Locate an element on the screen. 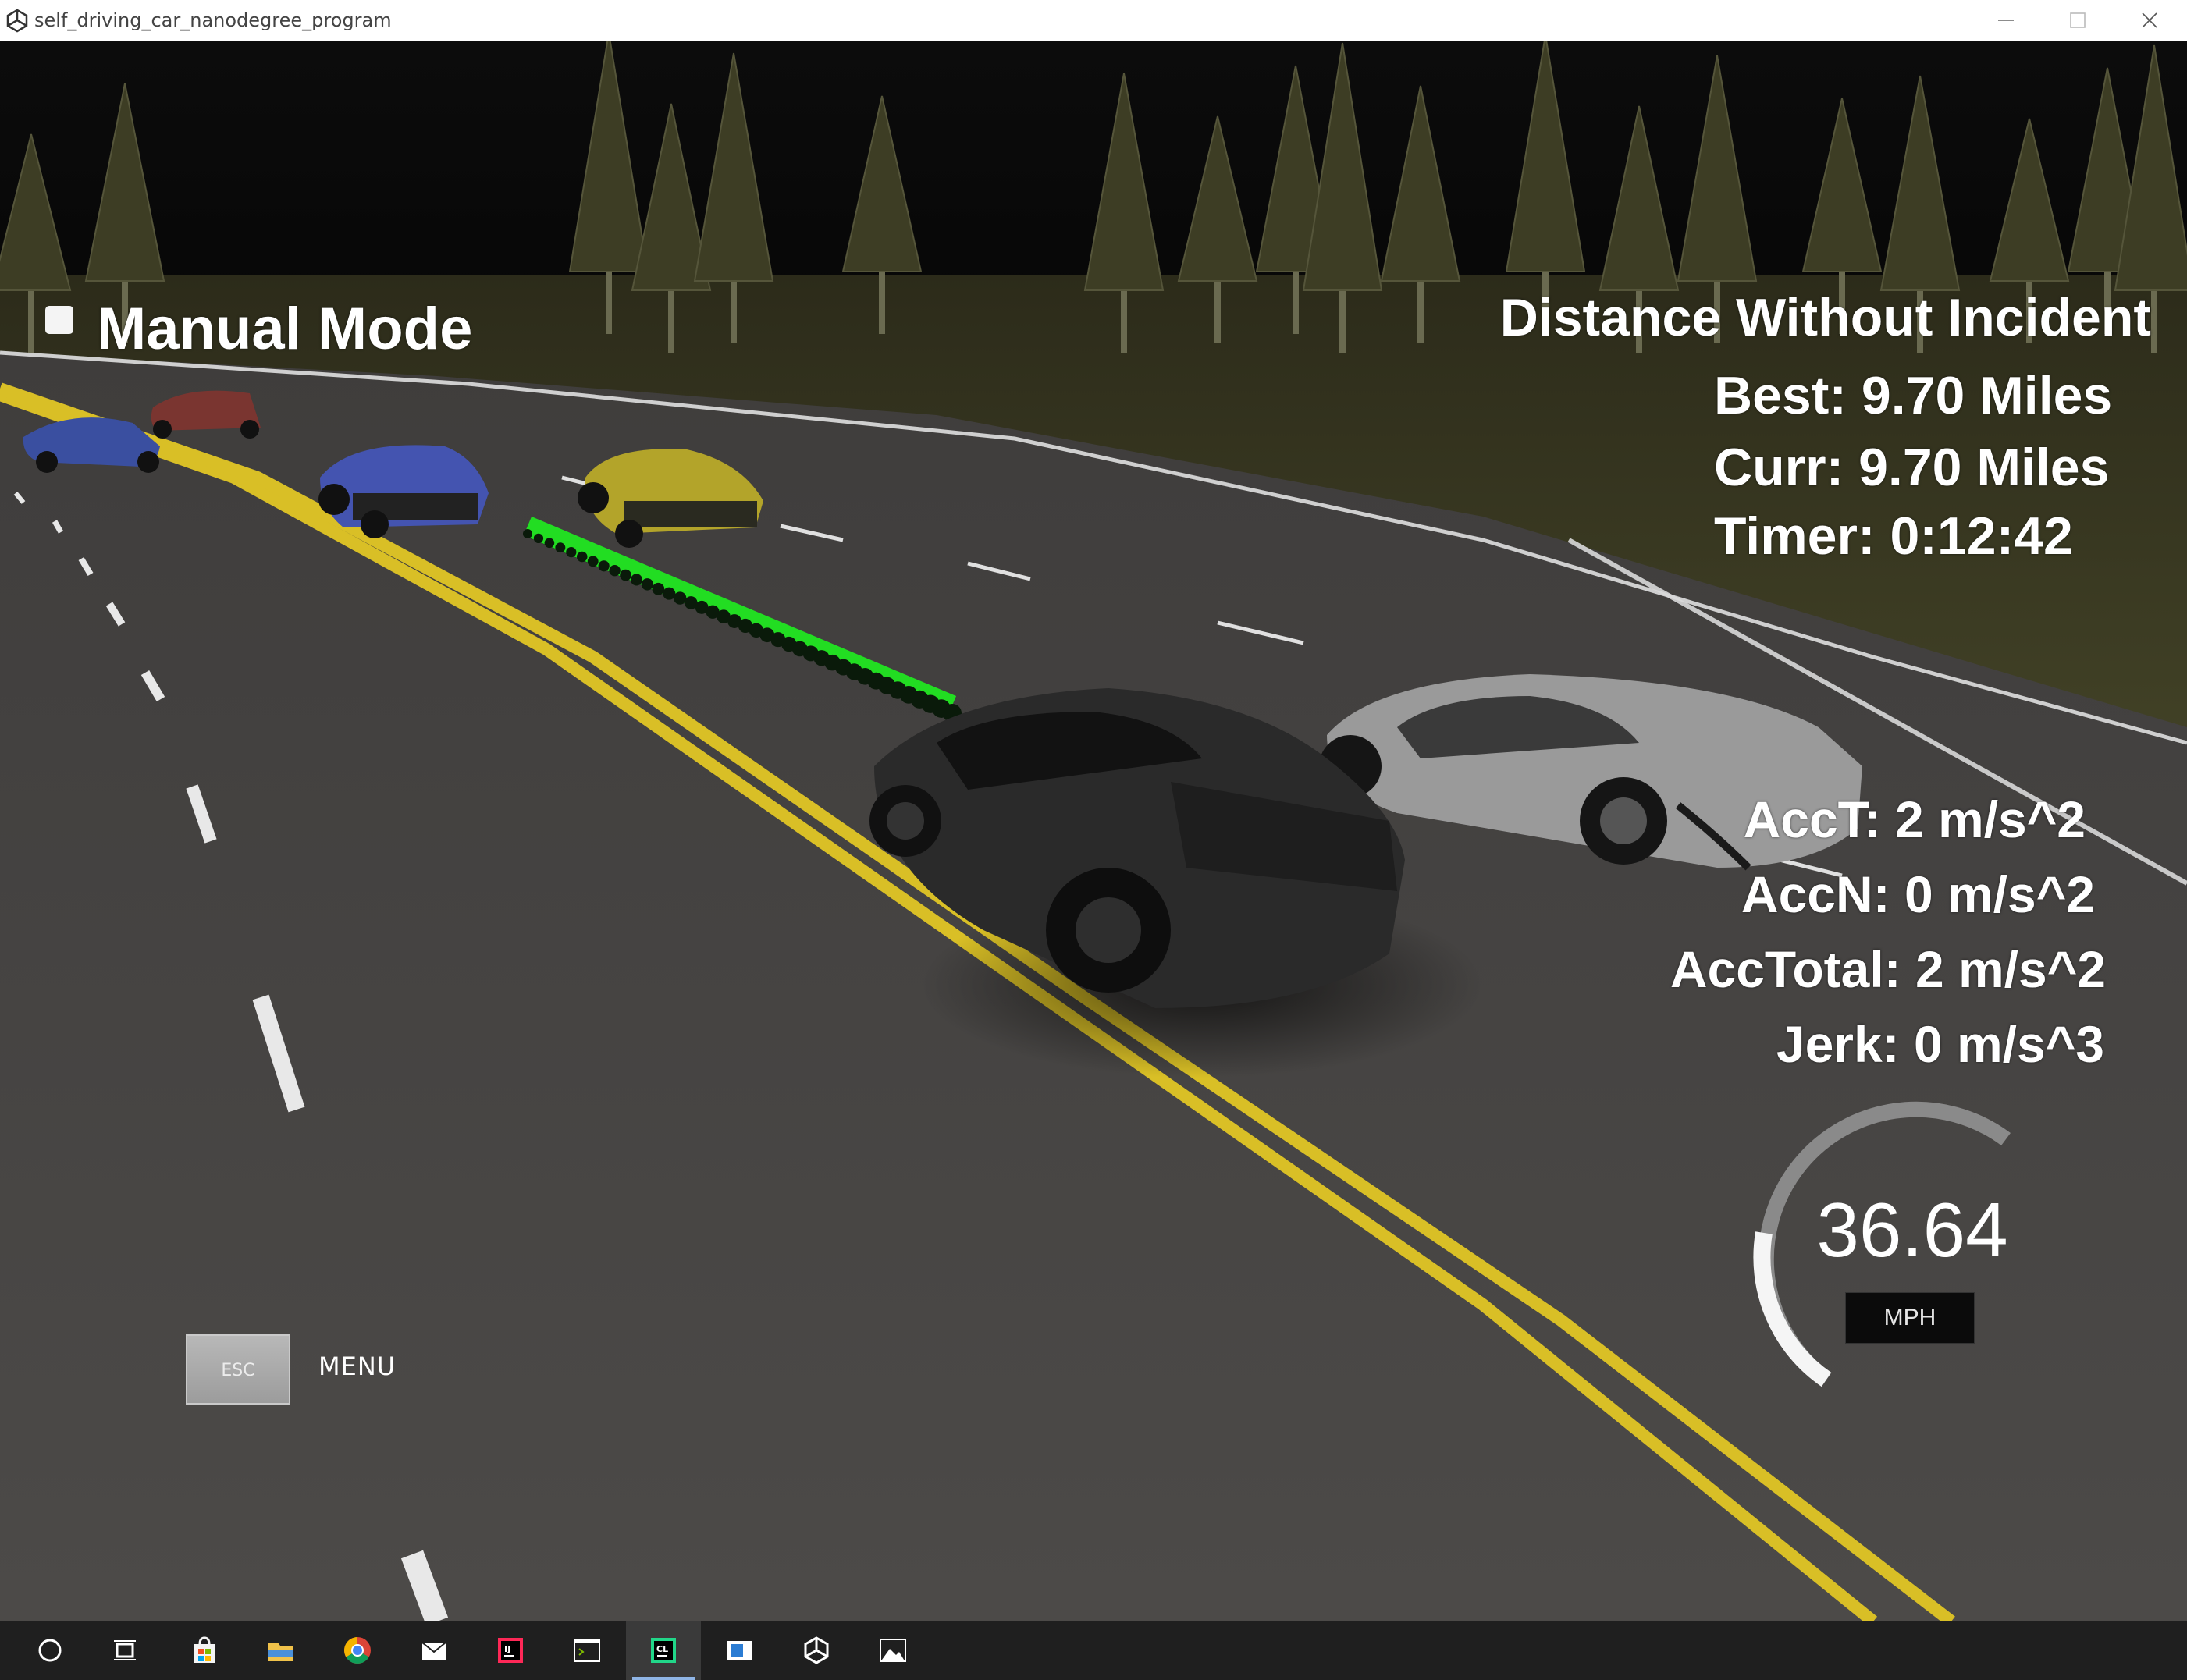  chrome-icon is located at coordinates (357, 1651).